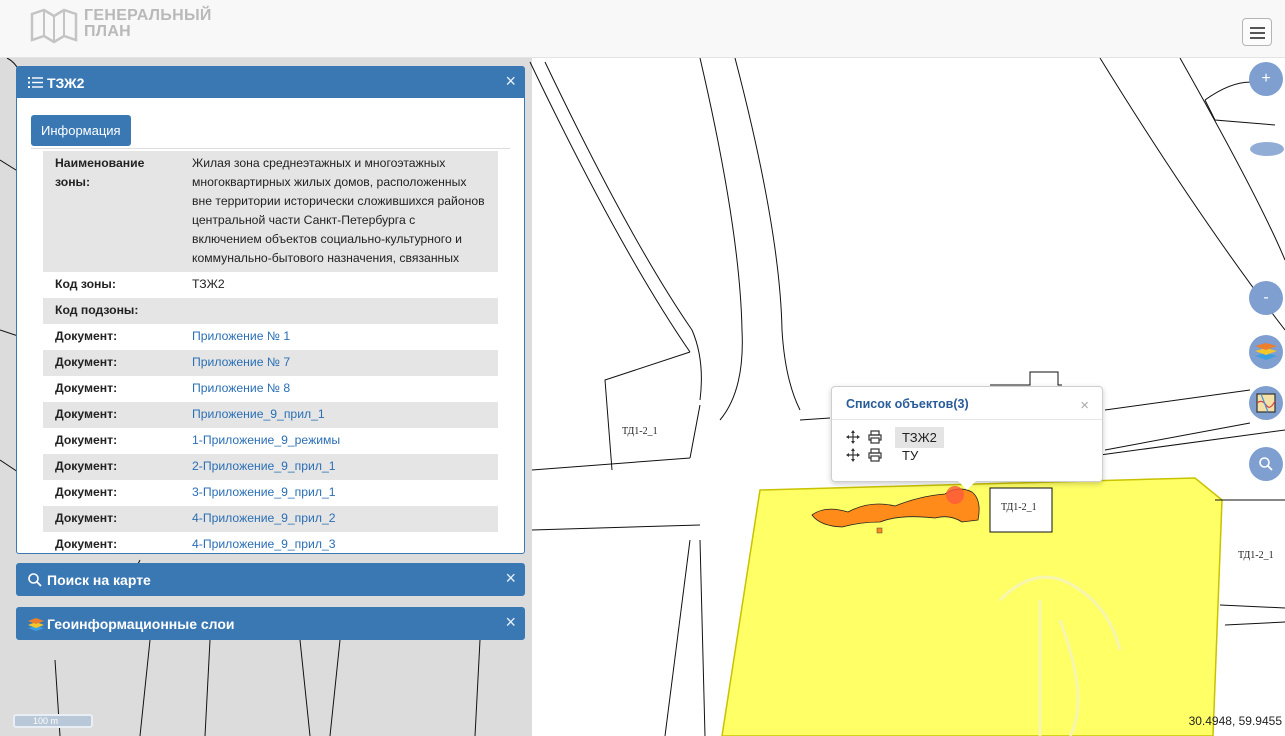 Image resolution: width=1285 pixels, height=736 pixels. I want to click on document-link: Приложение № 1, so click(241, 336).